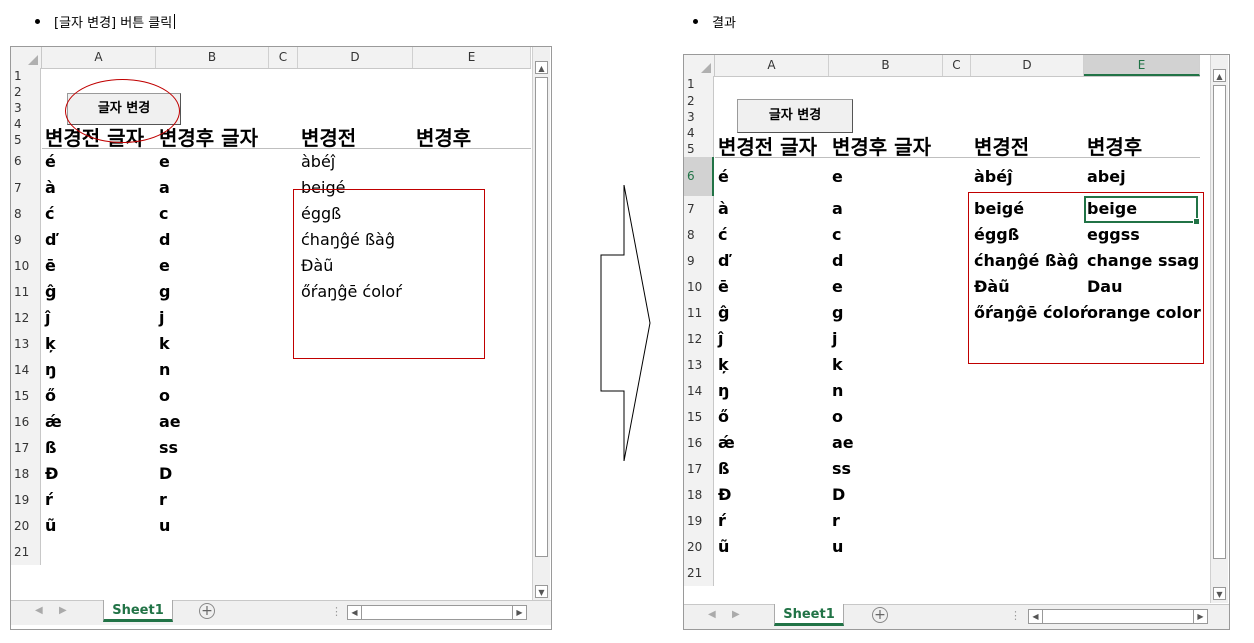  I want to click on cell-a-10: ē, so click(50, 266).